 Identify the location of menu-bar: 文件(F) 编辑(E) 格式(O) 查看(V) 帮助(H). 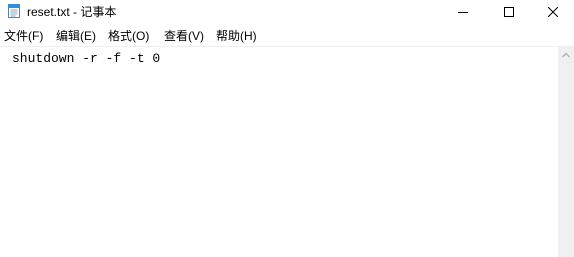
(287, 36).